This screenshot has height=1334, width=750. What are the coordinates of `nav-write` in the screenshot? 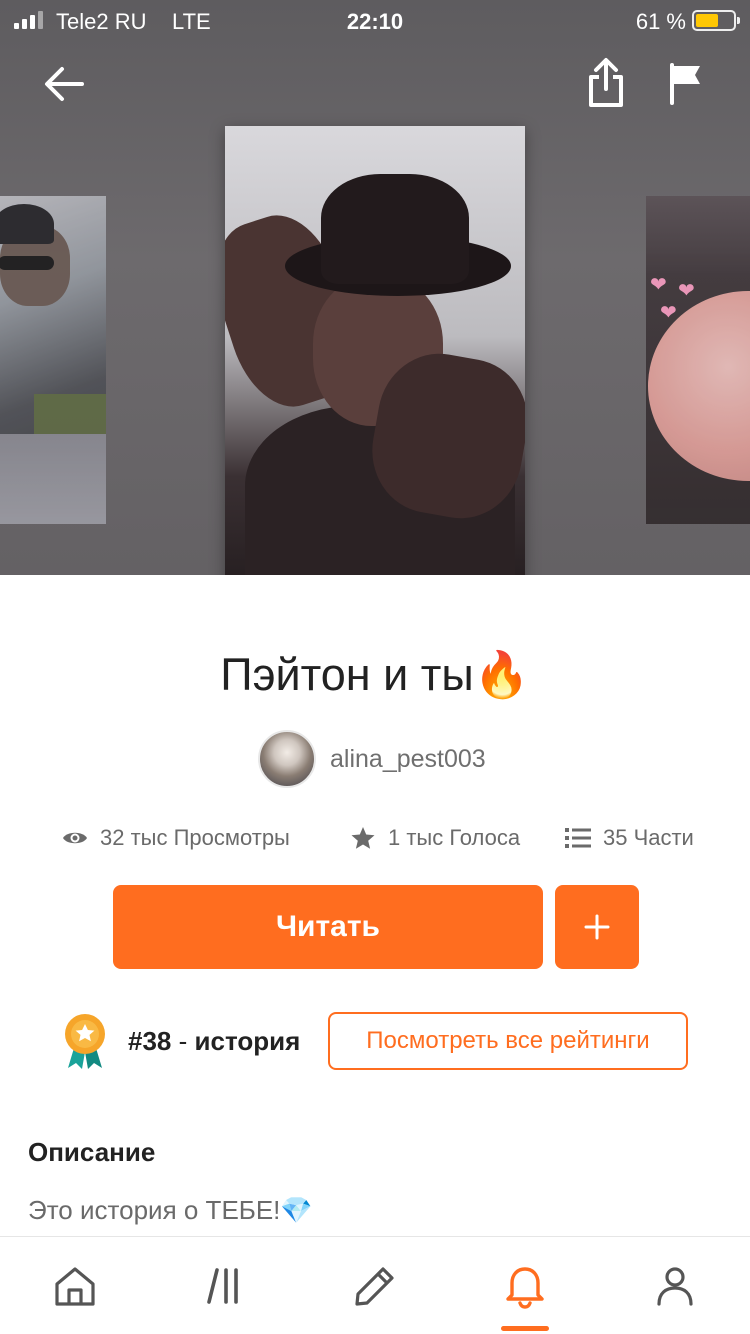 It's located at (375, 1285).